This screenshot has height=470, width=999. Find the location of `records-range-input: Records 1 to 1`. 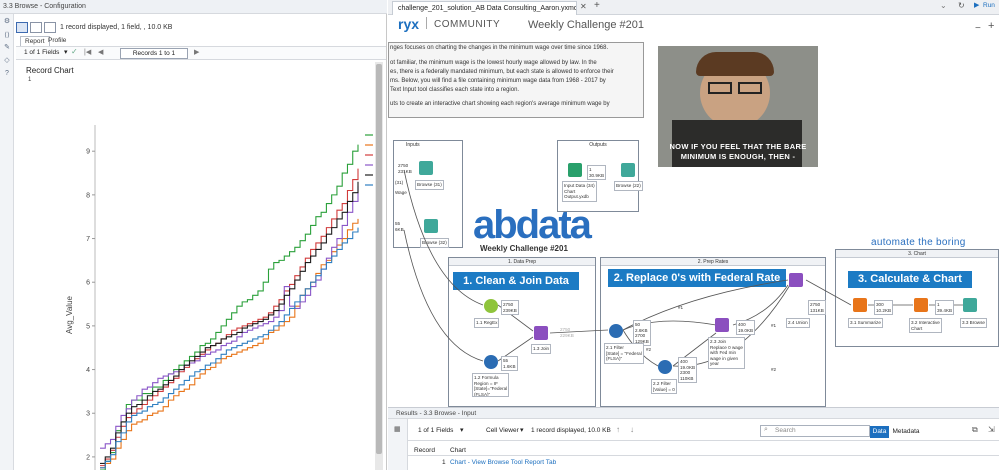

records-range-input: Records 1 to 1 is located at coordinates (154, 53).